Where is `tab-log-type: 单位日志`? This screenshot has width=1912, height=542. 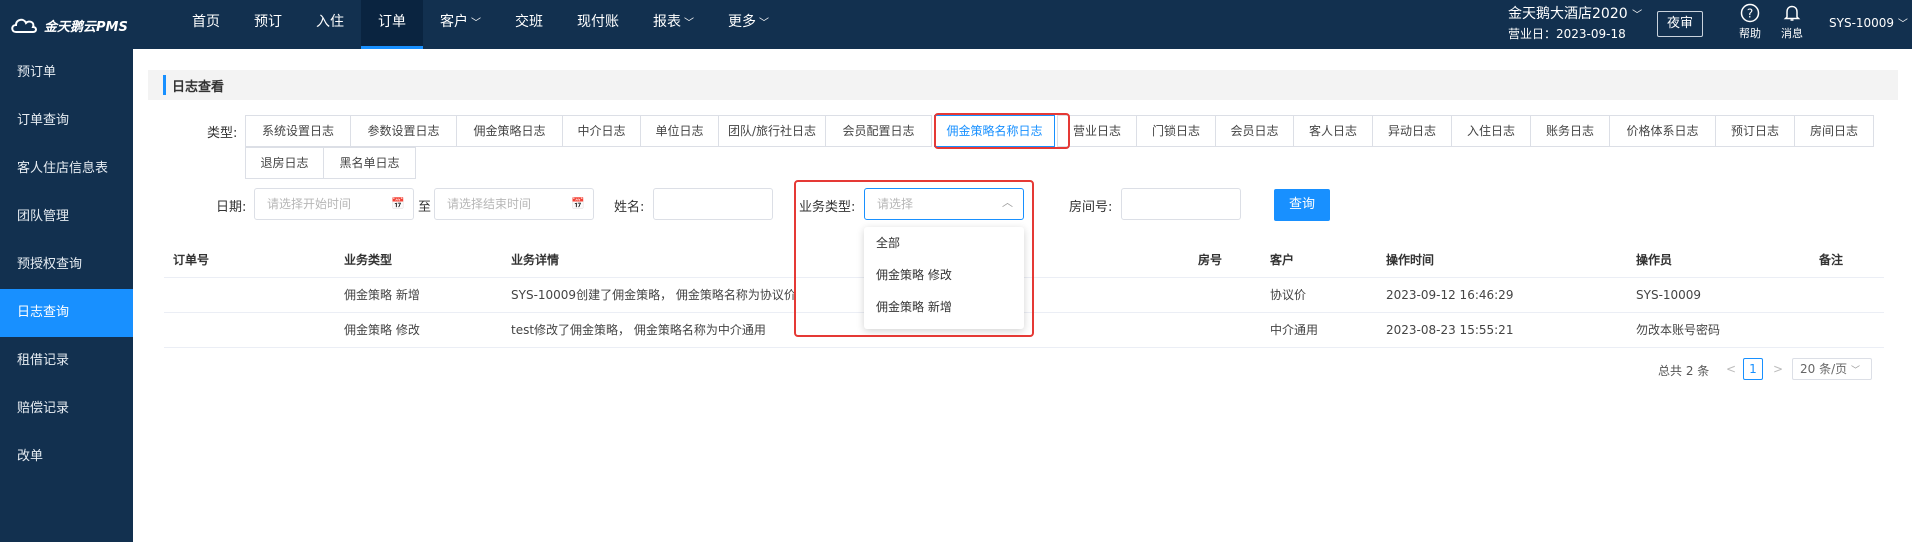
tab-log-type: 单位日志 is located at coordinates (679, 131).